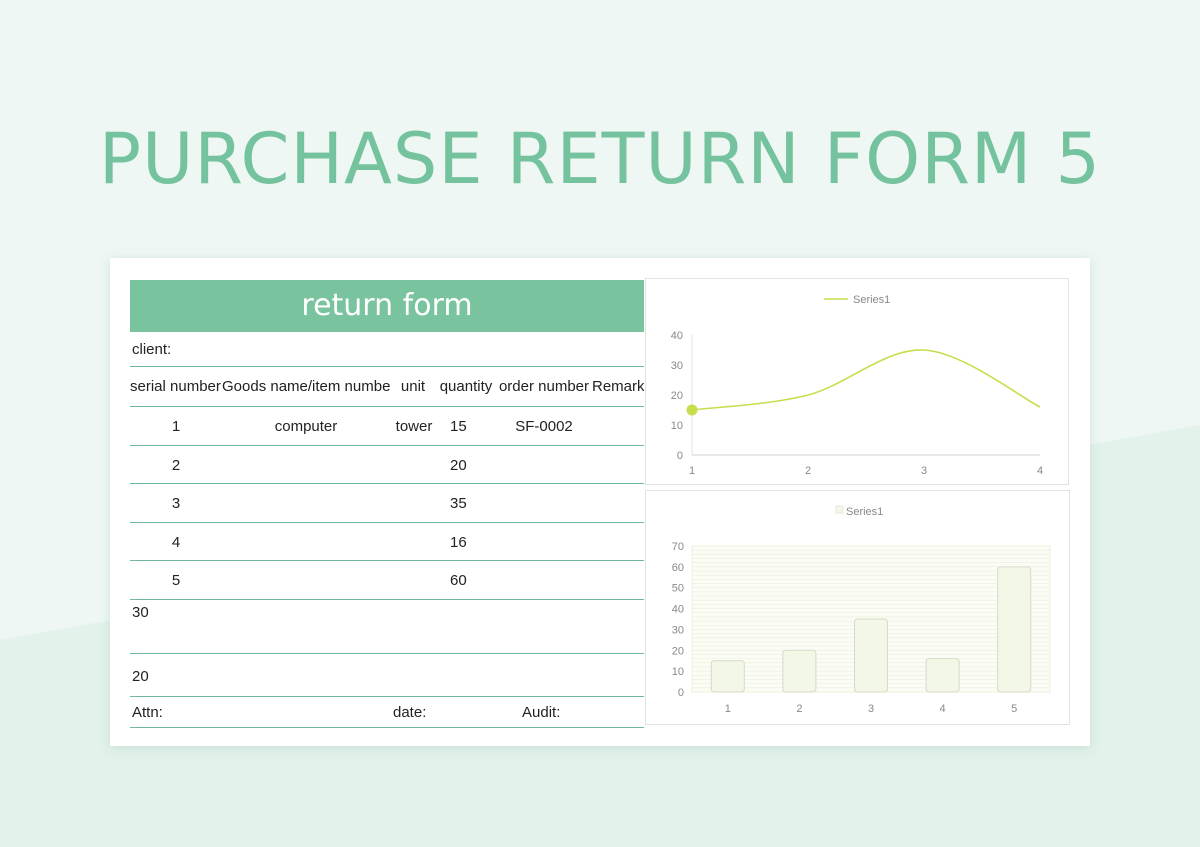 The image size is (1200, 847). What do you see at coordinates (466, 386) in the screenshot?
I see `column-header-quantity: quantity` at bounding box center [466, 386].